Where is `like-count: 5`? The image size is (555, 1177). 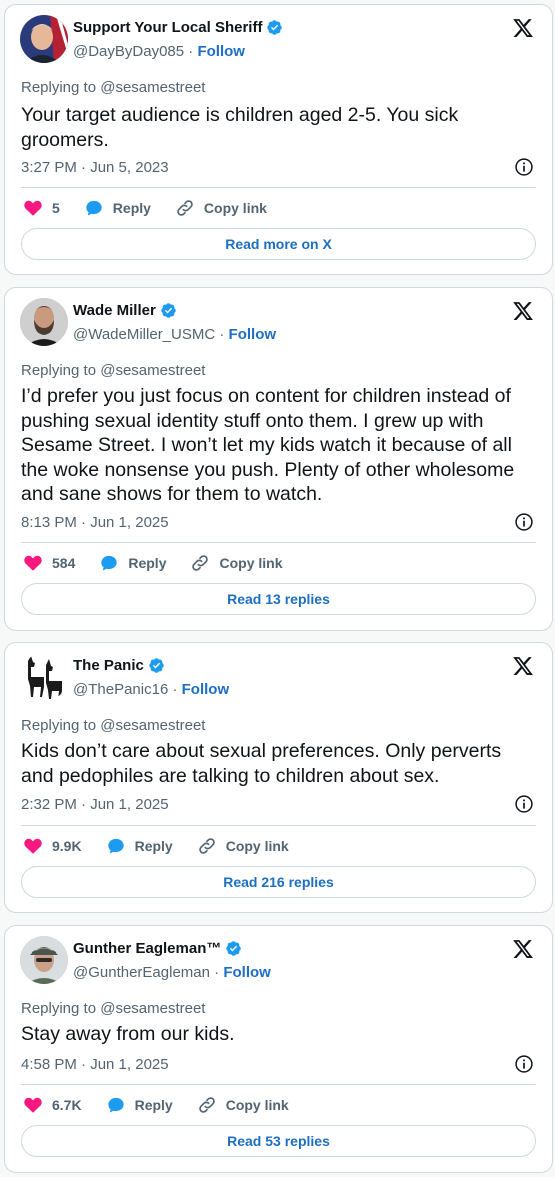 like-count: 5 is located at coordinates (56, 208).